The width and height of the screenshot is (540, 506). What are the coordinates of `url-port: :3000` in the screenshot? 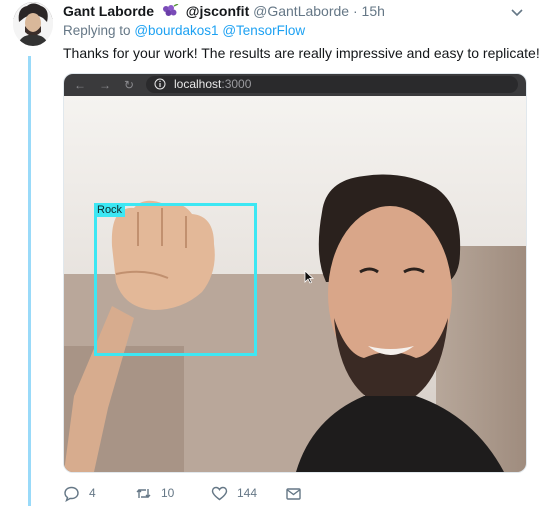 It's located at (236, 84).